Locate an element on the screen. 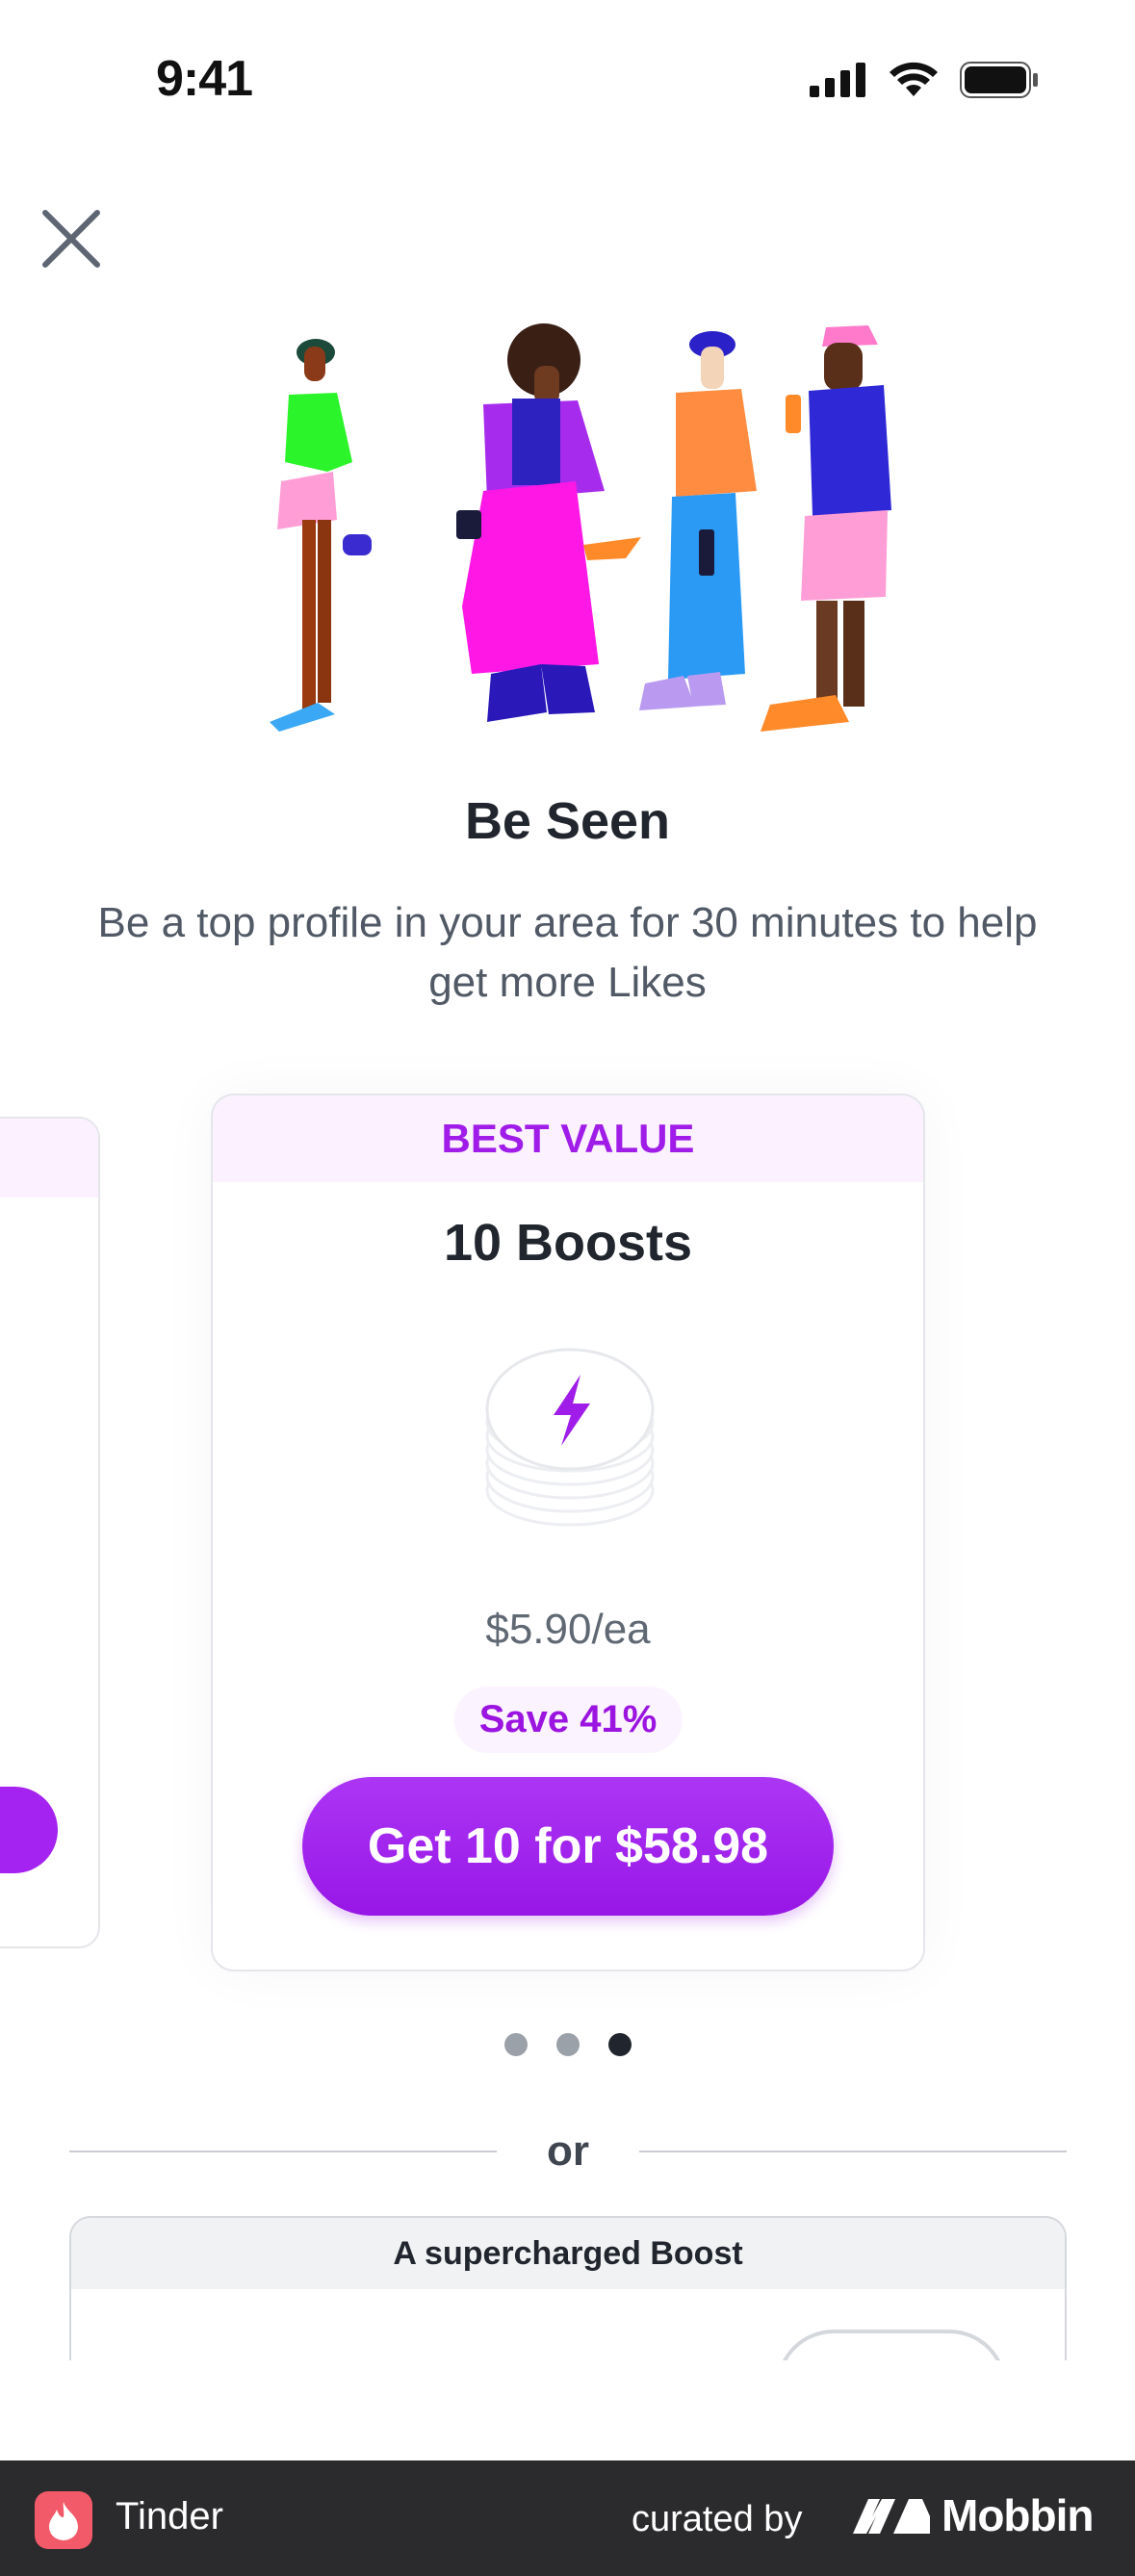 The width and height of the screenshot is (1135, 2576). close-button is located at coordinates (71, 238).